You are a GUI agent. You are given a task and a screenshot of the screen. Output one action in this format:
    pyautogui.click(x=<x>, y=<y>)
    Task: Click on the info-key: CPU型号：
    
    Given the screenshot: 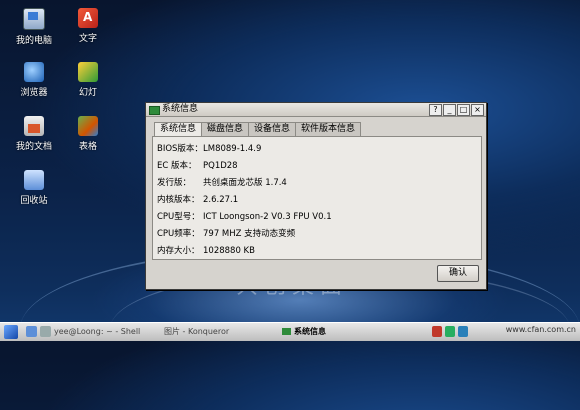 What is the action you would take?
    pyautogui.click(x=178, y=217)
    